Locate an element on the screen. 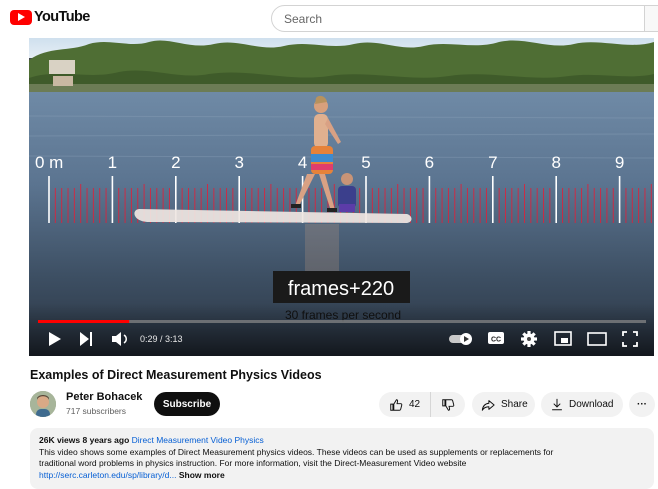 The image size is (658, 489). caption-main: frames+220 is located at coordinates (341, 289).